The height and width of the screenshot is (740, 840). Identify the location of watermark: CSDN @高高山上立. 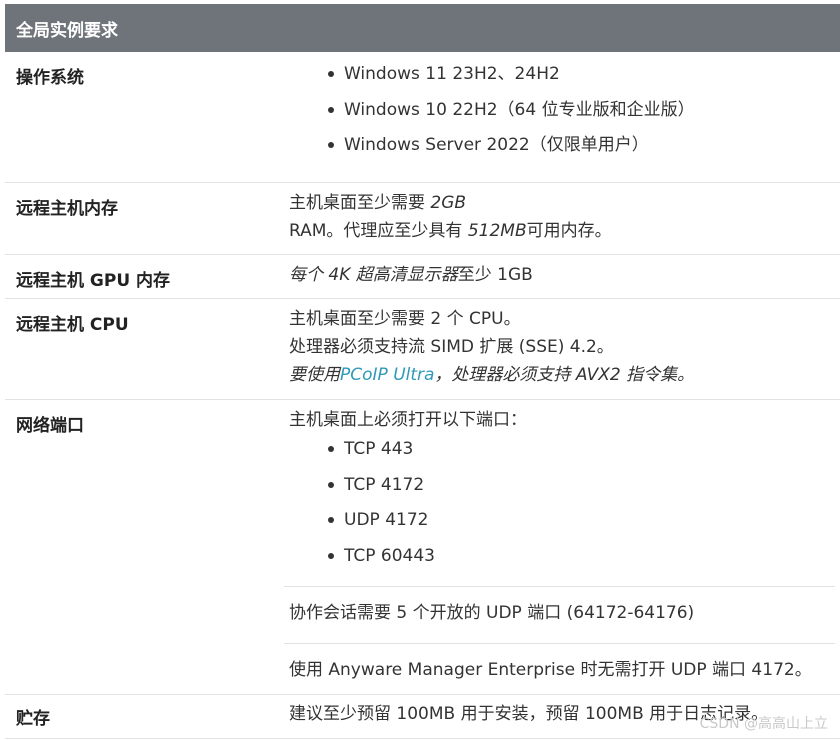
(763, 724).